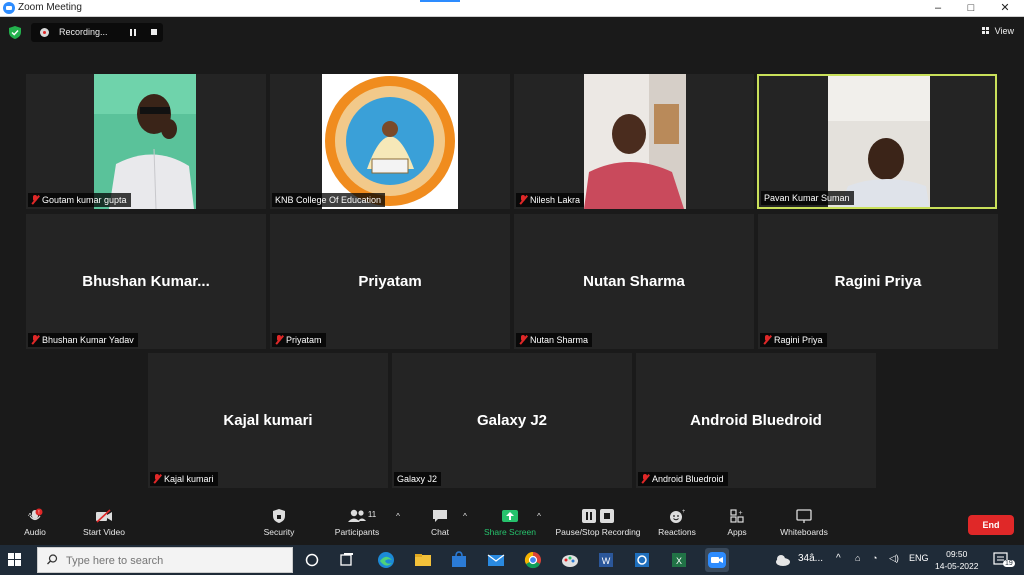 Image resolution: width=1024 pixels, height=575 pixels. I want to click on participant-name-label: Android Bluedroid, so click(683, 479).